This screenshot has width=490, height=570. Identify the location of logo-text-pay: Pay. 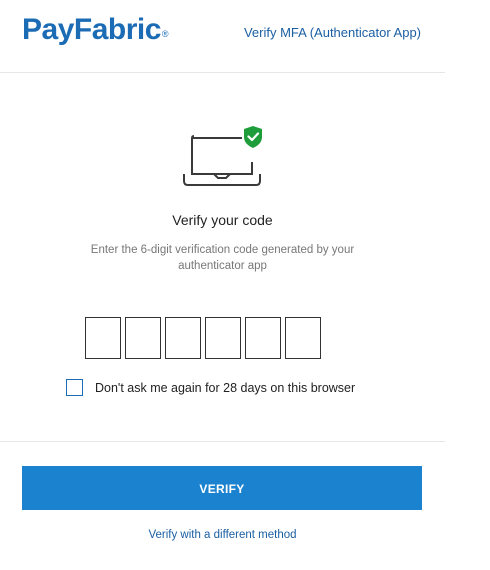
(48, 29).